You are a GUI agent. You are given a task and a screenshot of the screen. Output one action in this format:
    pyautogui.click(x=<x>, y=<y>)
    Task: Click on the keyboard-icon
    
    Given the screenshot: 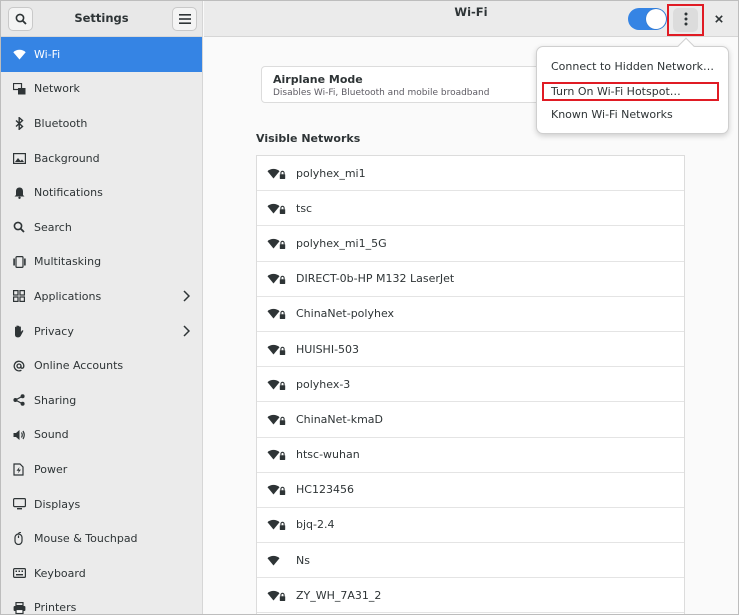 What is the action you would take?
    pyautogui.click(x=19, y=573)
    